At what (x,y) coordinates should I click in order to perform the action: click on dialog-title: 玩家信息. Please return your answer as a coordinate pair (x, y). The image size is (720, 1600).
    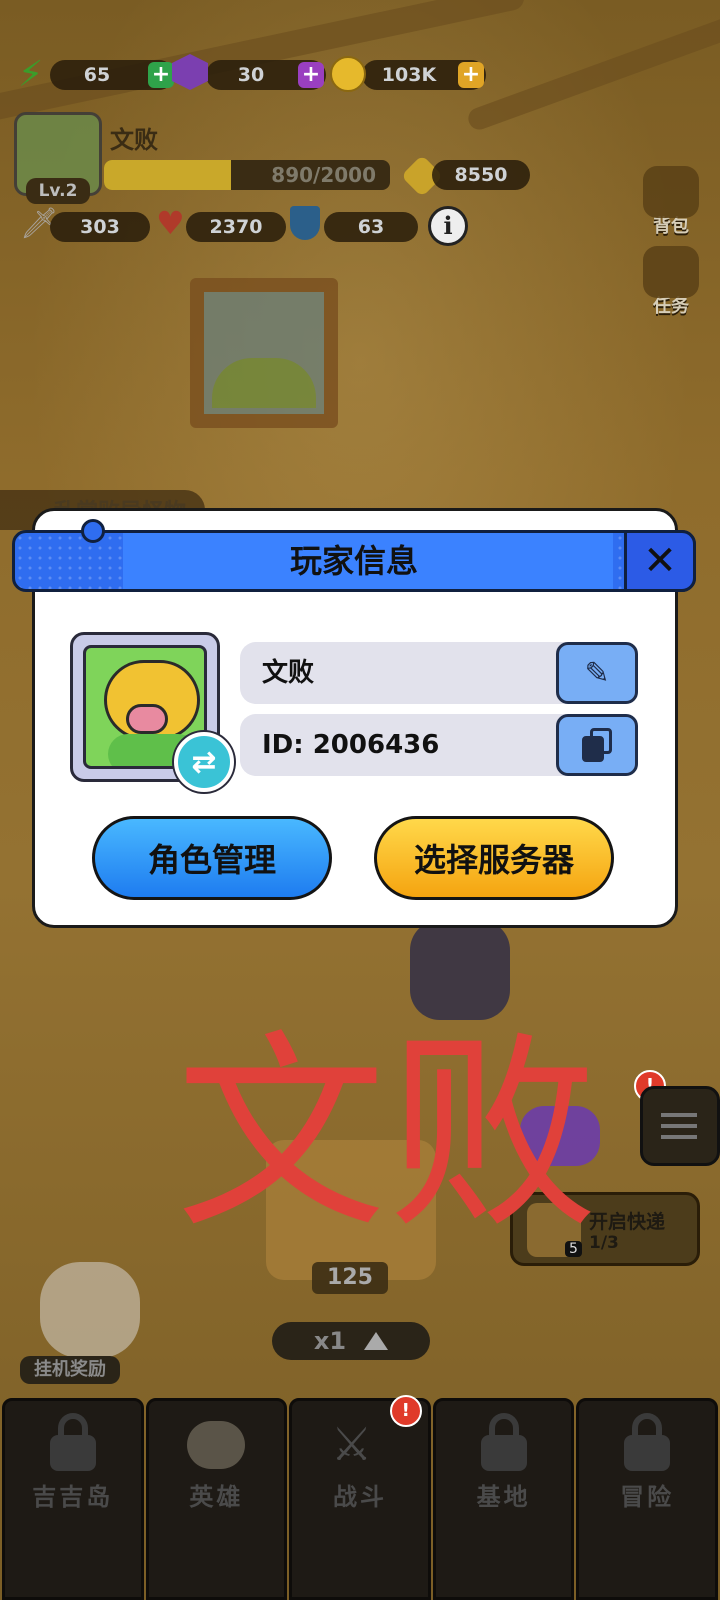
    Looking at the image, I should click on (353, 561).